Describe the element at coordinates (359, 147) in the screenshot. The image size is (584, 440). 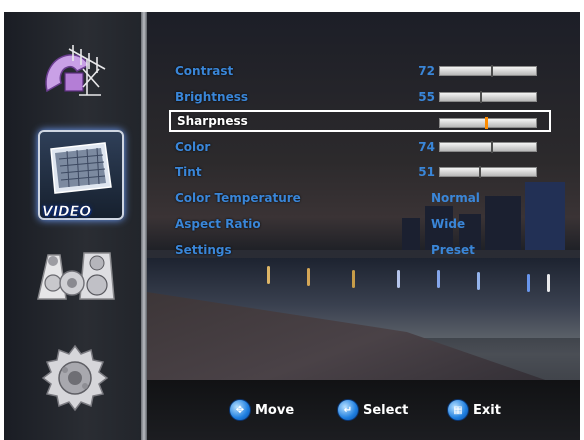
I see `menu-row-color: Color 74` at that location.